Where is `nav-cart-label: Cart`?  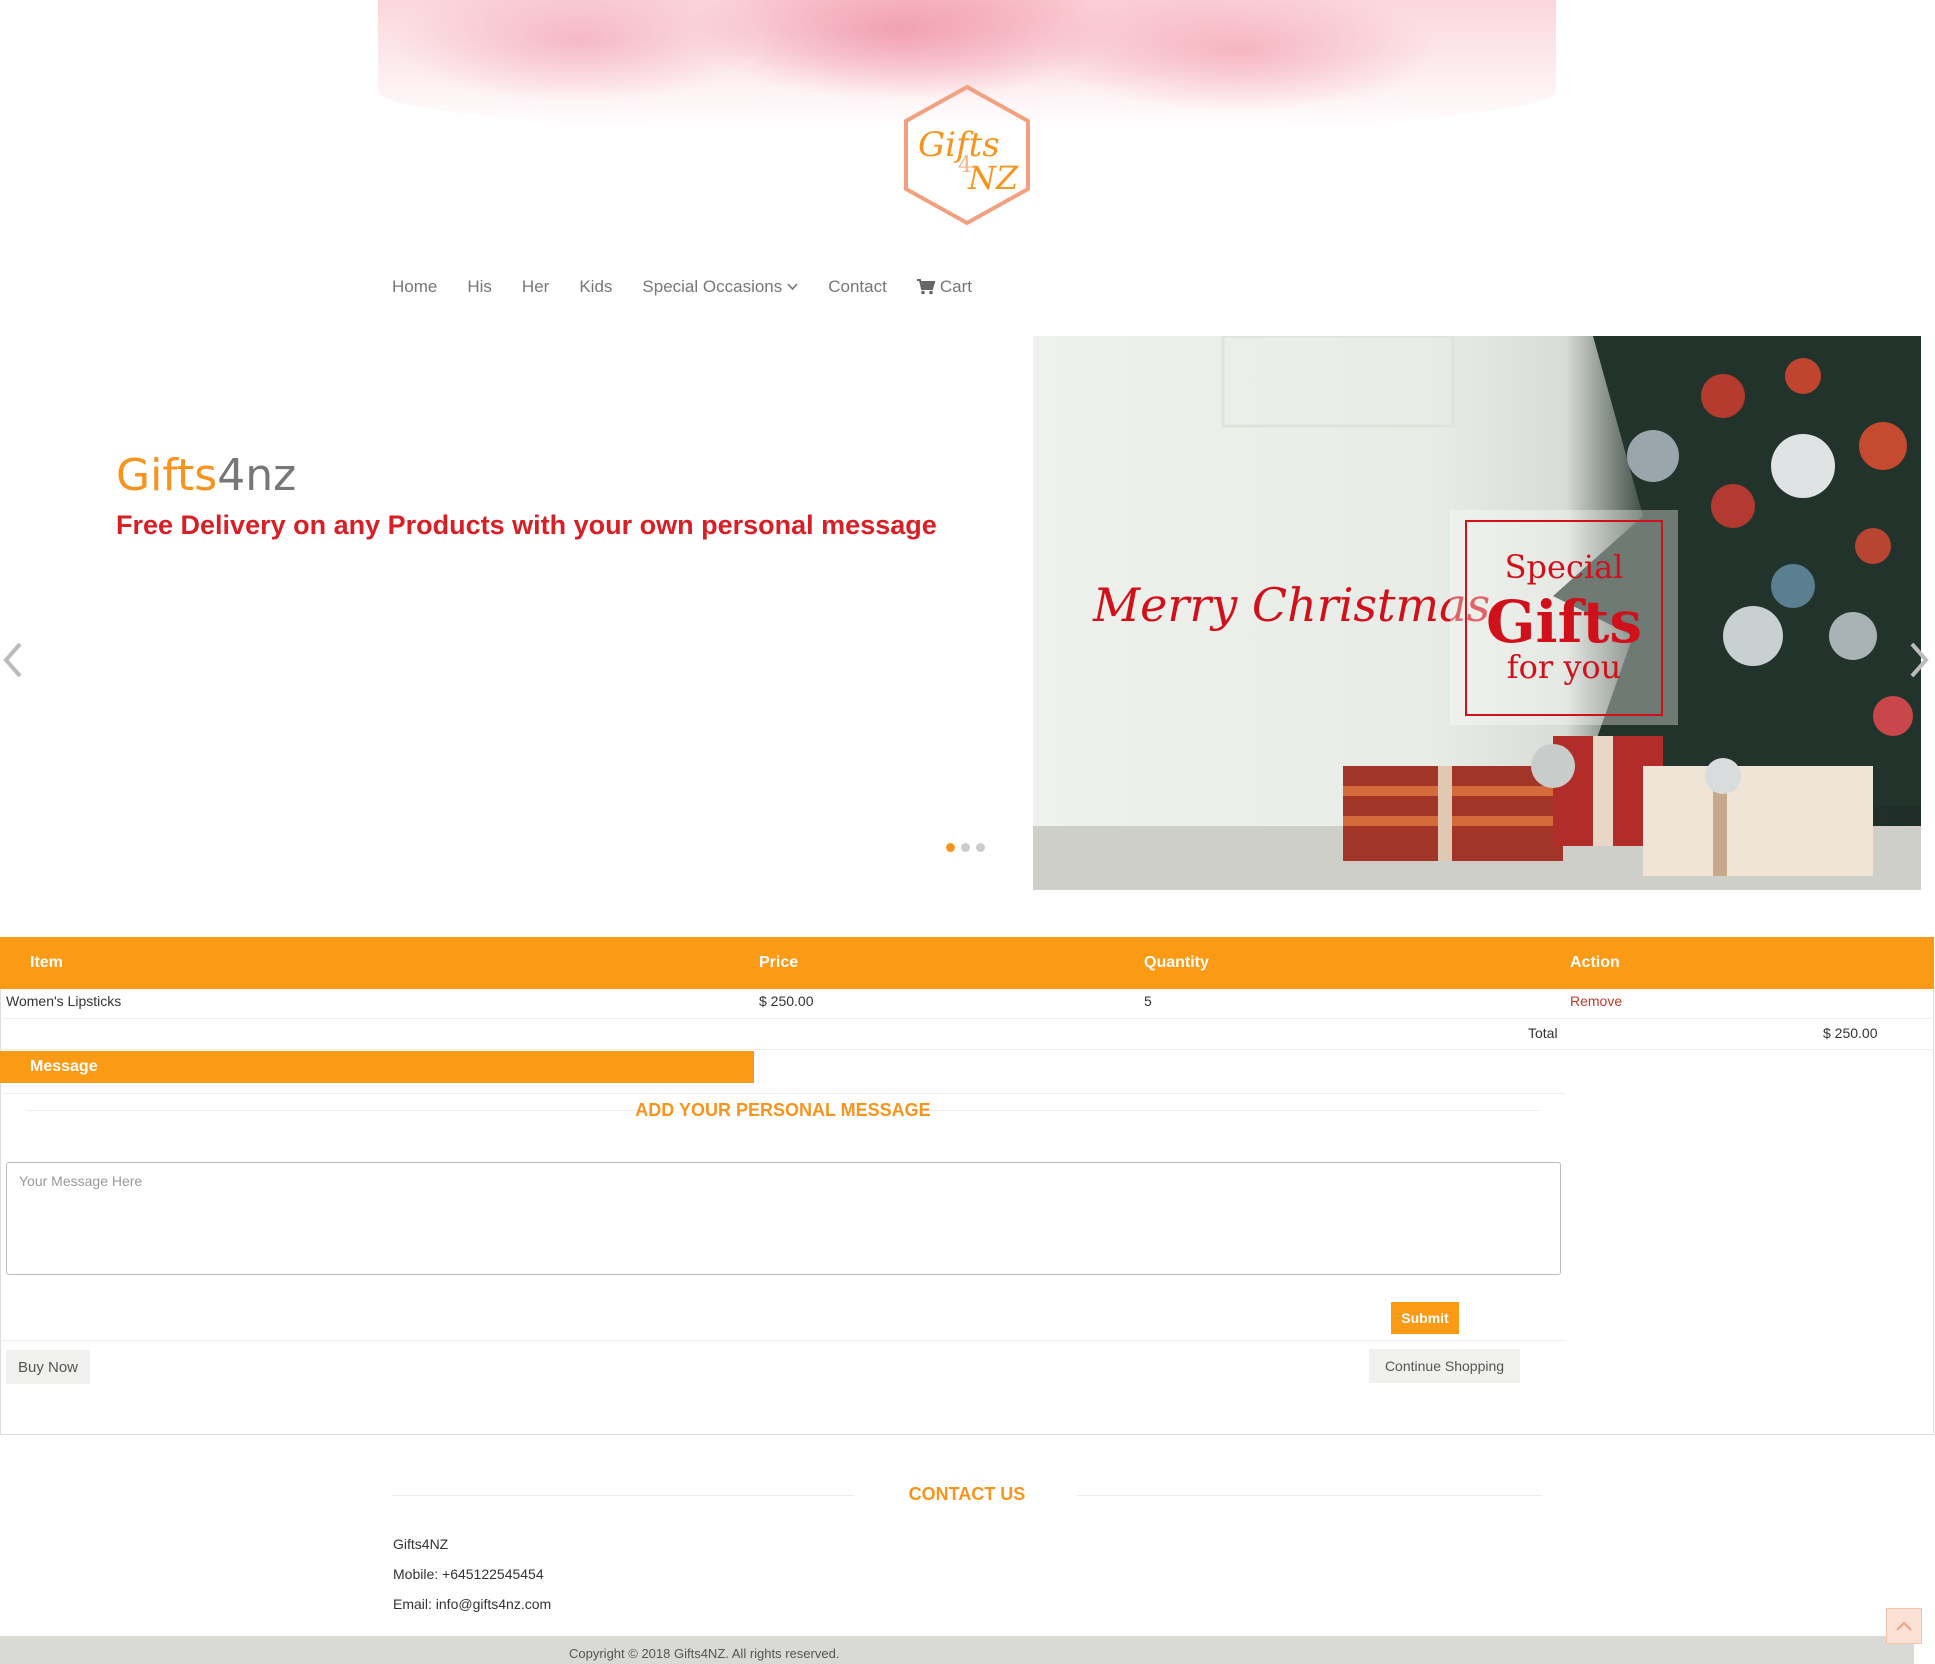
nav-cart-label: Cart is located at coordinates (955, 286).